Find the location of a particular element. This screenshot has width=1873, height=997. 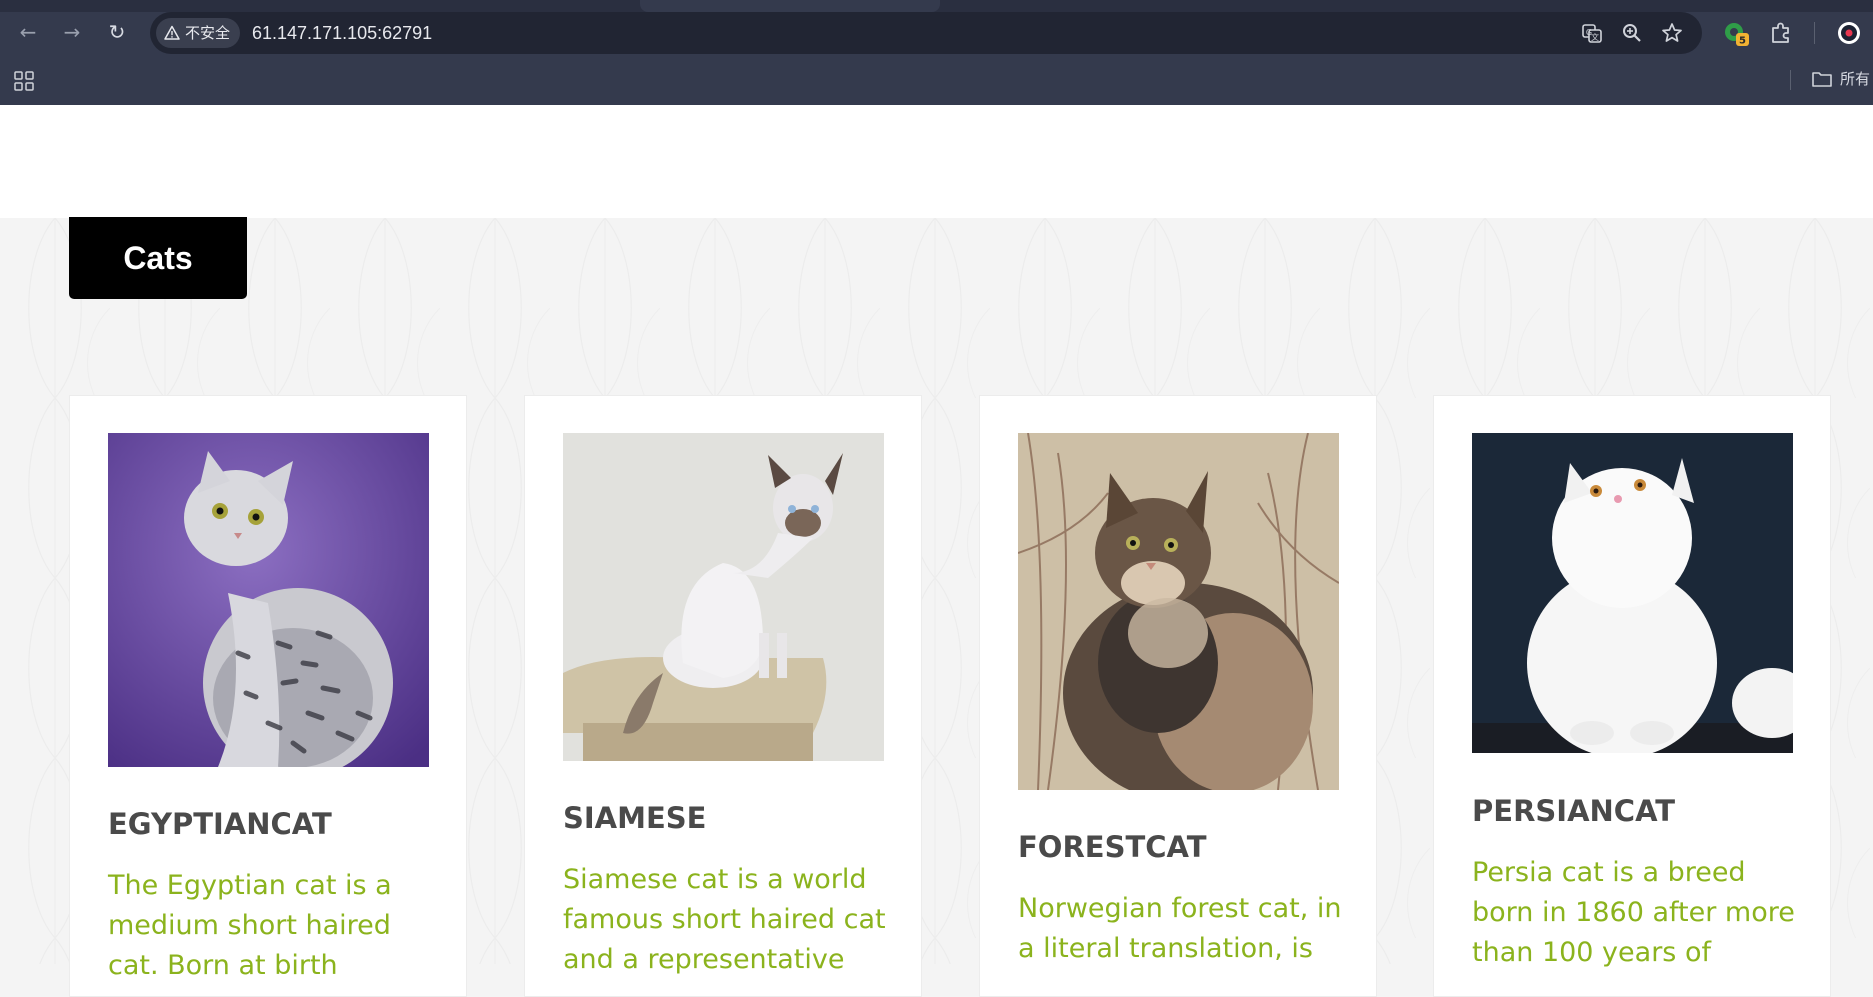

extension-badge-count: 5 is located at coordinates (1742, 41).